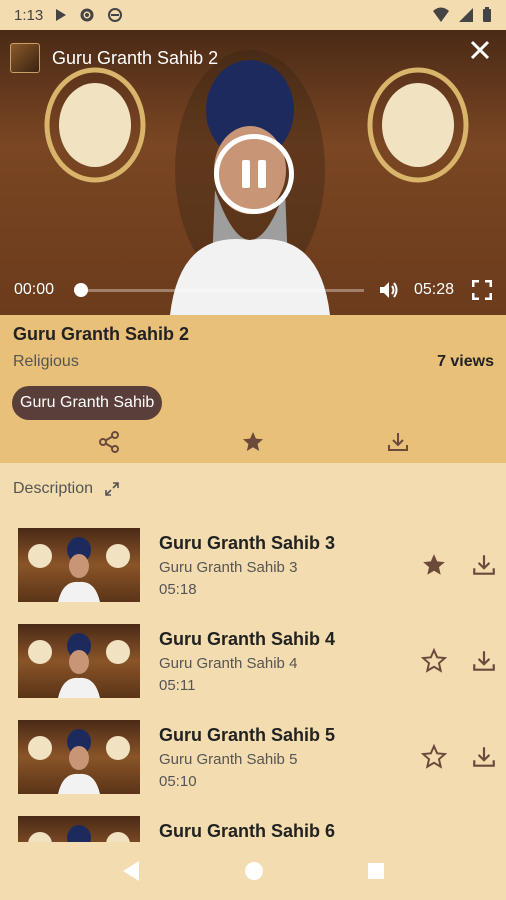 The image size is (506, 900). I want to click on download-button, so click(398, 442).